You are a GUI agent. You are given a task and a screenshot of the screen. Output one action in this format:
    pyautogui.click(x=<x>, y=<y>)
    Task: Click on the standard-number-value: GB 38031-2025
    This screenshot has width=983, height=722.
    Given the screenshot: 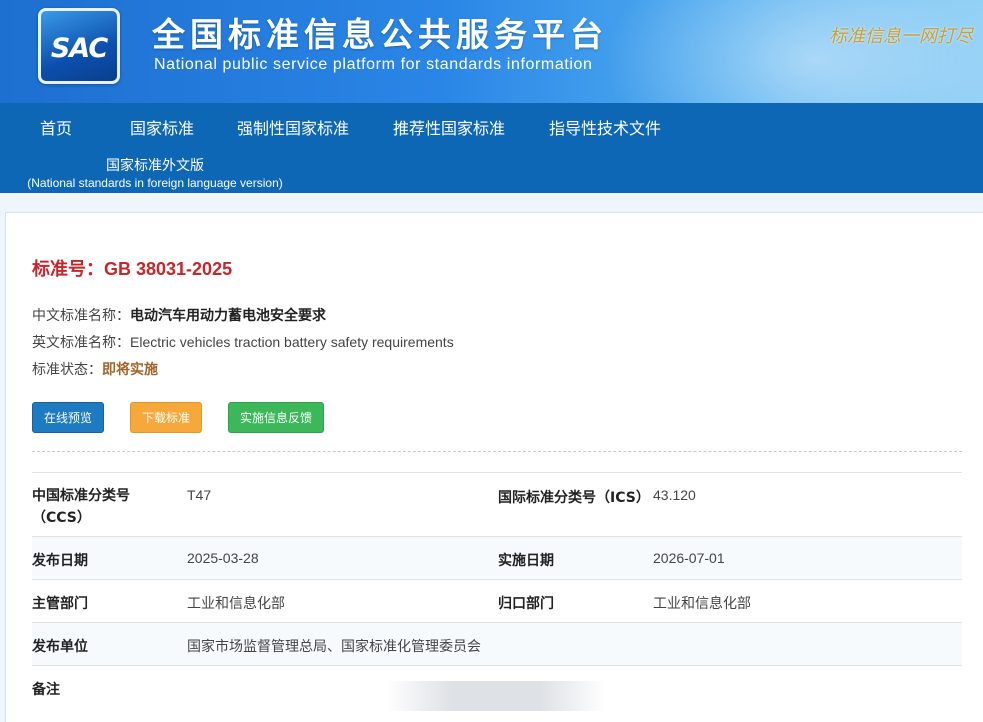 What is the action you would take?
    pyautogui.click(x=168, y=269)
    